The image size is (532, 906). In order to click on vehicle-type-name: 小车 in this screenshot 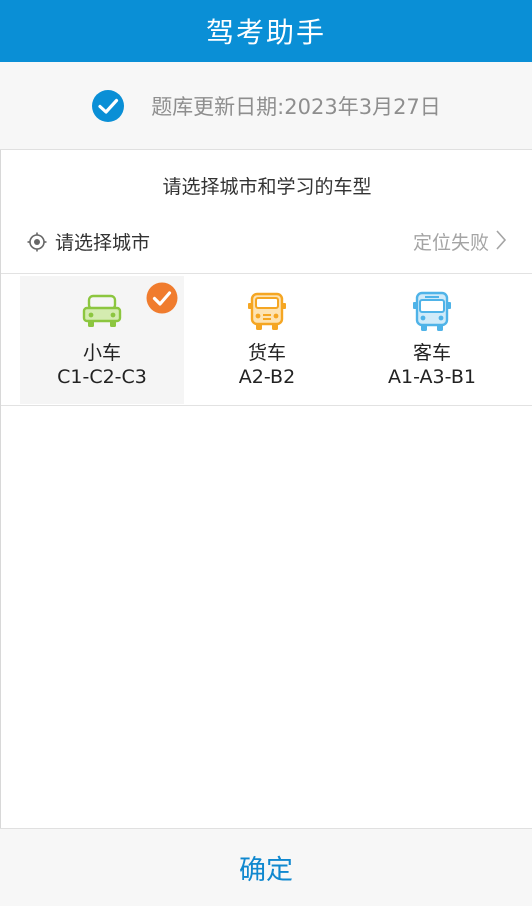, I will do `click(101, 353)`.